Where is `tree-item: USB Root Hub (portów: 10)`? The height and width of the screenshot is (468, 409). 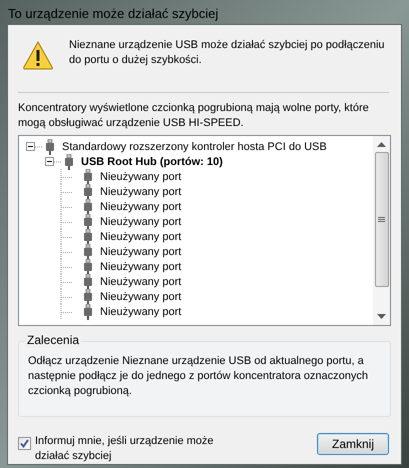 tree-item: USB Root Hub (portów: 10) is located at coordinates (152, 161).